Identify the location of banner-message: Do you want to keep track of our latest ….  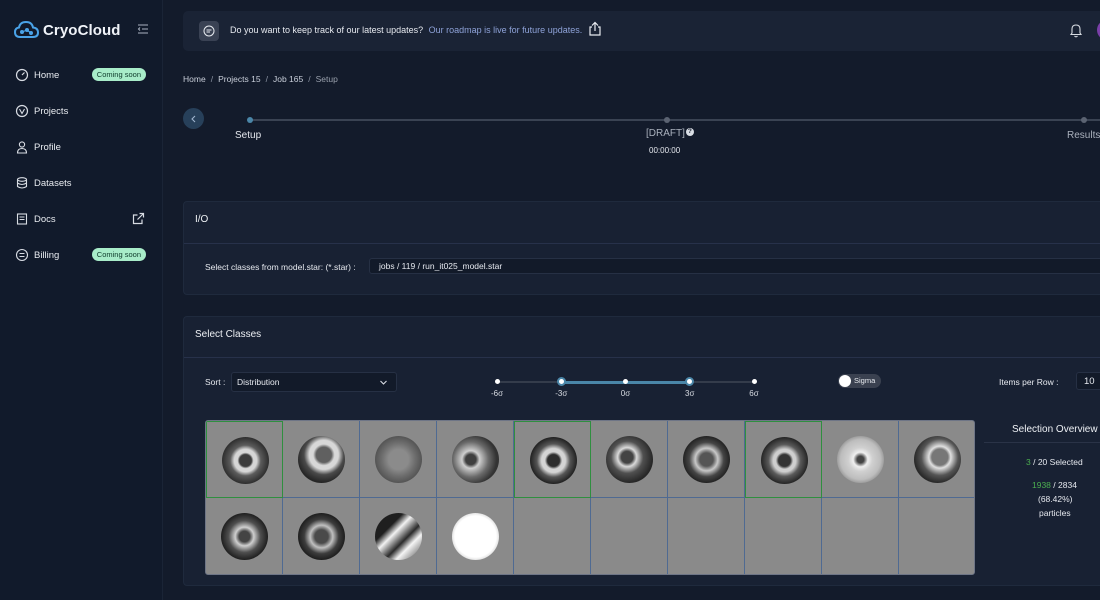
(327, 30).